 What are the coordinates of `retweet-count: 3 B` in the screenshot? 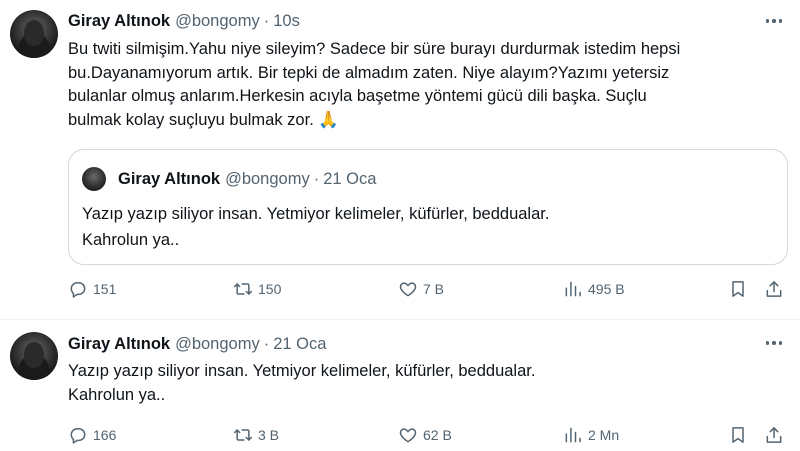 It's located at (269, 435).